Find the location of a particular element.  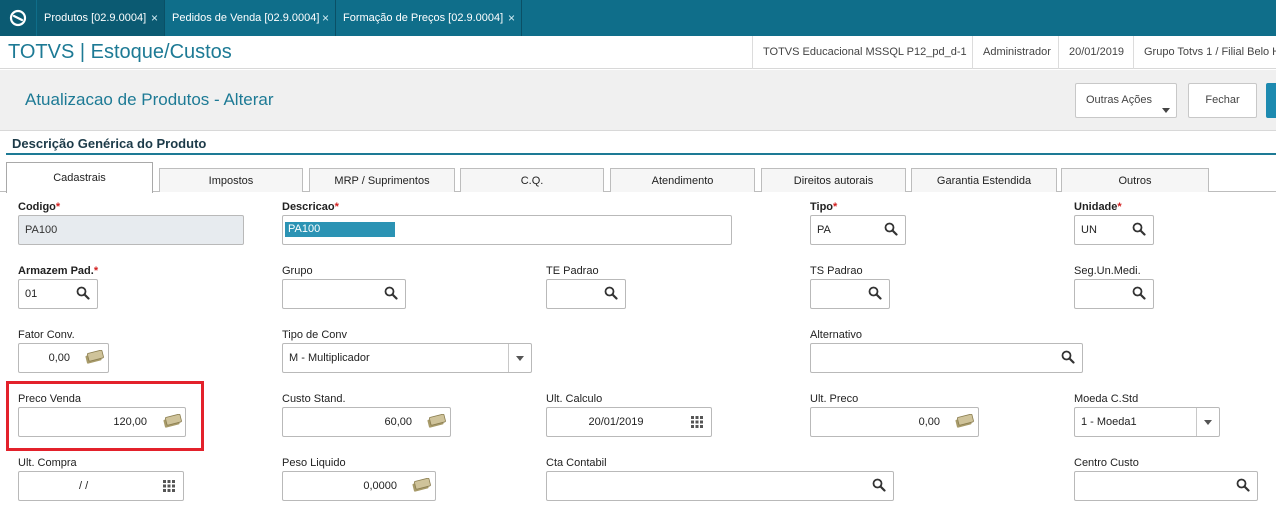

alternativo-field is located at coordinates (946, 358).